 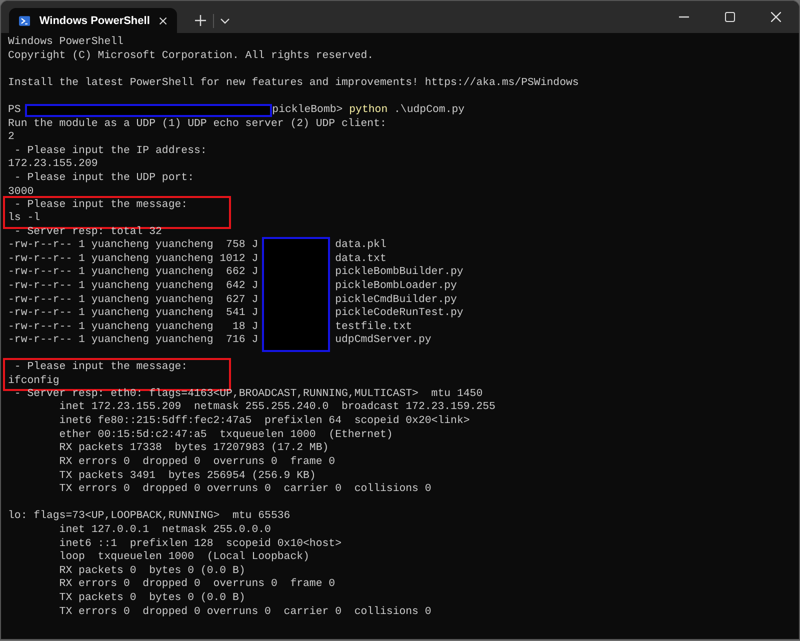 I want to click on output-line: - Server resp: eth0: flags=4163<UP,BROADCAST,RUNNING,MULTICAST> mtu 1450, so click(x=248, y=394).